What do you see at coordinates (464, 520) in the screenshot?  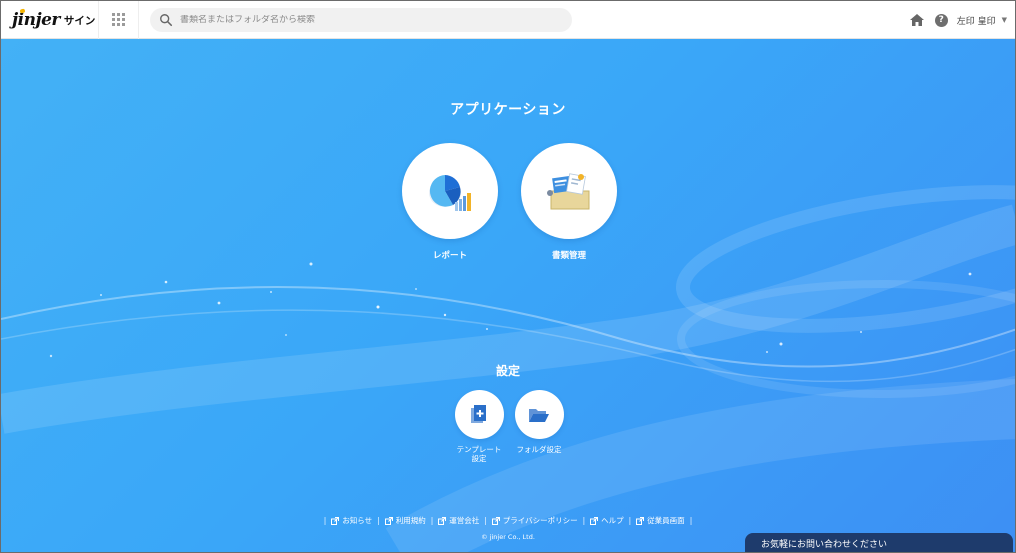 I see `footer-link-company-label: 運営会社` at bounding box center [464, 520].